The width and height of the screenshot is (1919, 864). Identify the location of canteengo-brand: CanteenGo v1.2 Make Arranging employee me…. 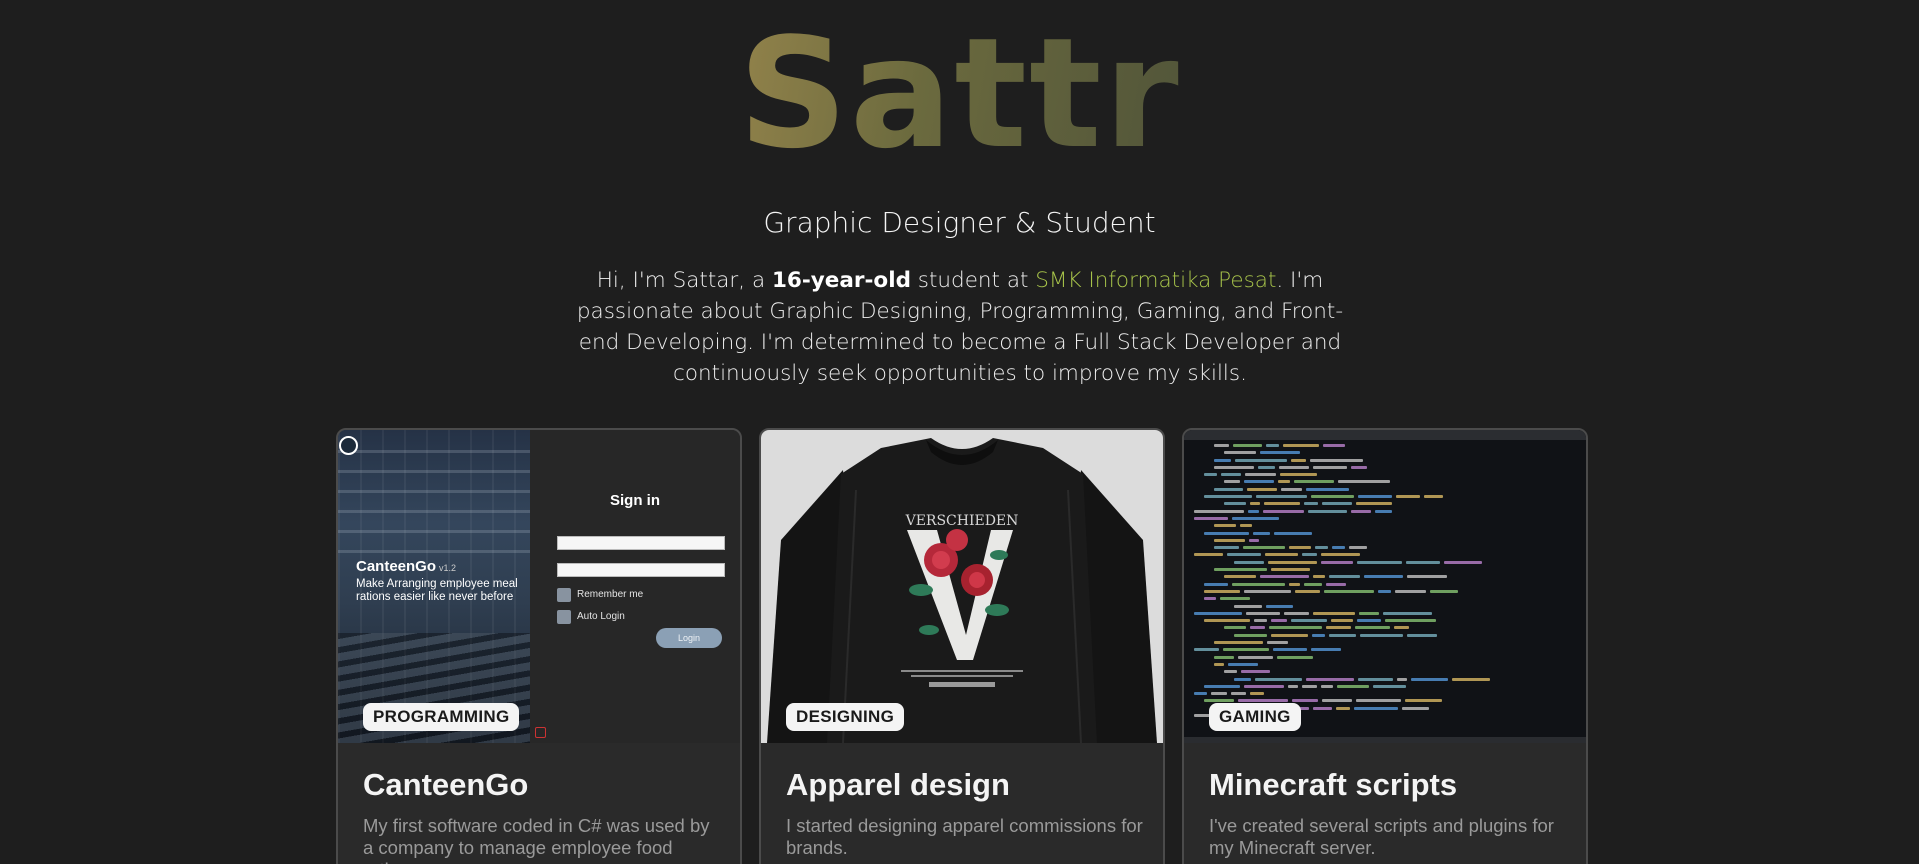
(441, 581).